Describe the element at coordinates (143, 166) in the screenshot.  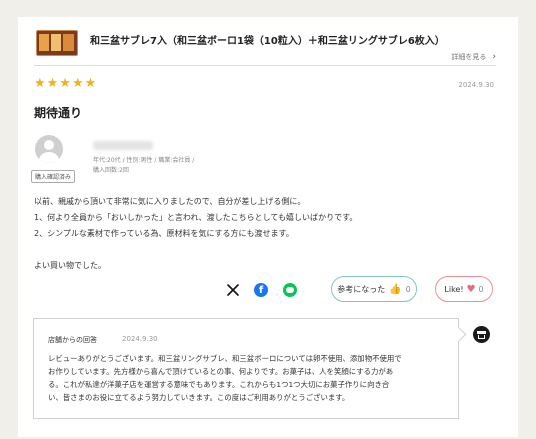
I see `user-meta: 年代:20代 / 性別:男性 / 職業:会社員 / 購入回数:2回` at that location.